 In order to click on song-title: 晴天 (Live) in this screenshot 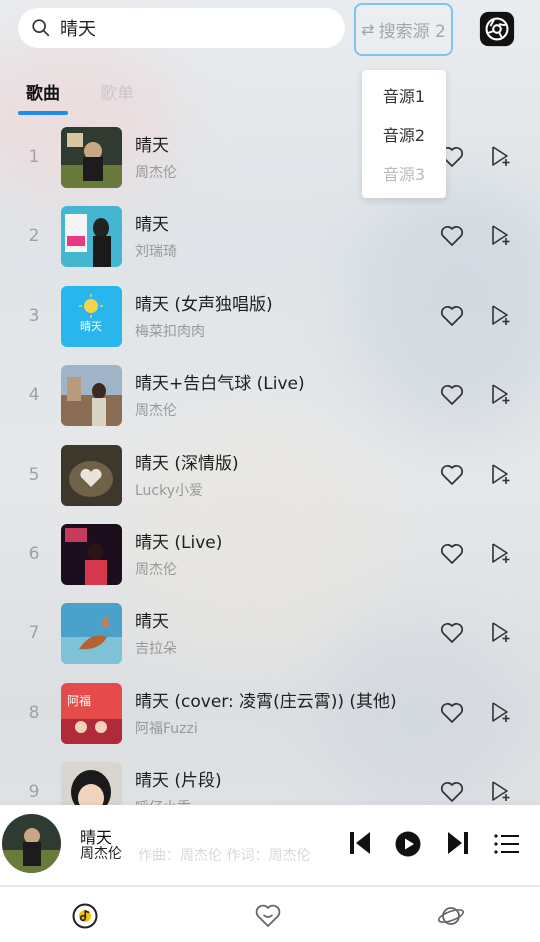, I will do `click(179, 543)`.